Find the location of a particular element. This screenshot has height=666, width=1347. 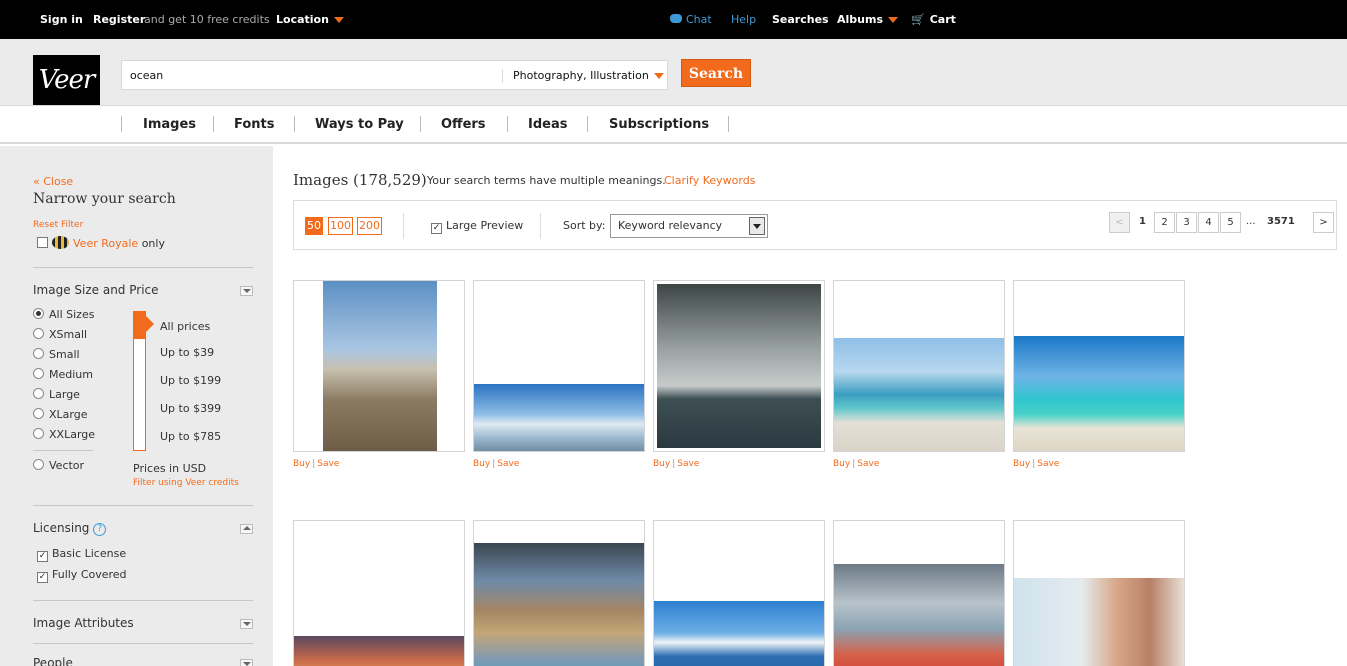

size-label: All Sizes is located at coordinates (72, 314).